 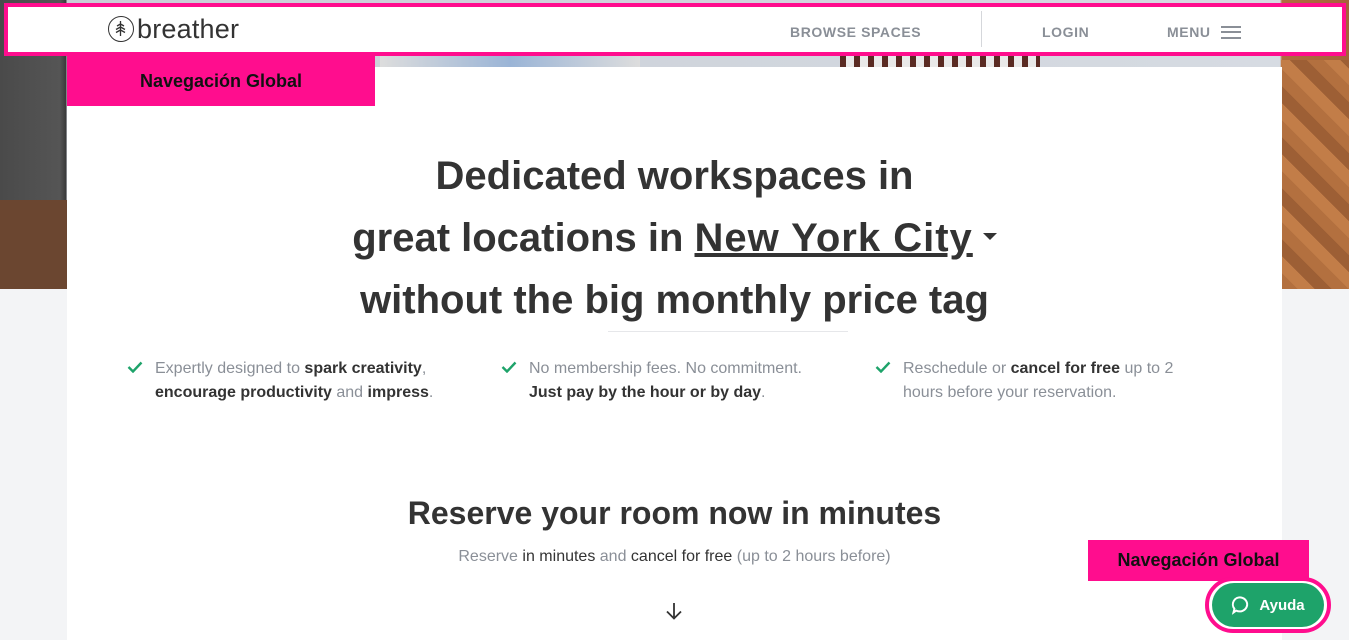 I want to click on help-button: Ayuda, so click(x=1268, y=605).